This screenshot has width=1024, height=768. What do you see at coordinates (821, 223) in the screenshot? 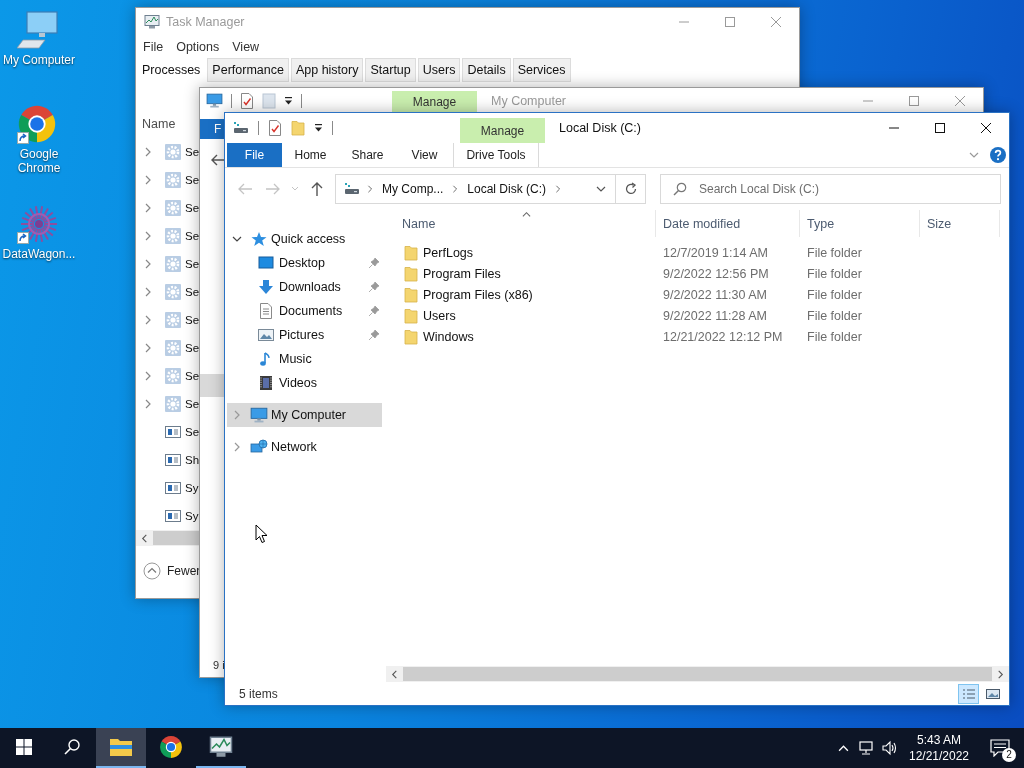
I see `column-header: Type` at bounding box center [821, 223].